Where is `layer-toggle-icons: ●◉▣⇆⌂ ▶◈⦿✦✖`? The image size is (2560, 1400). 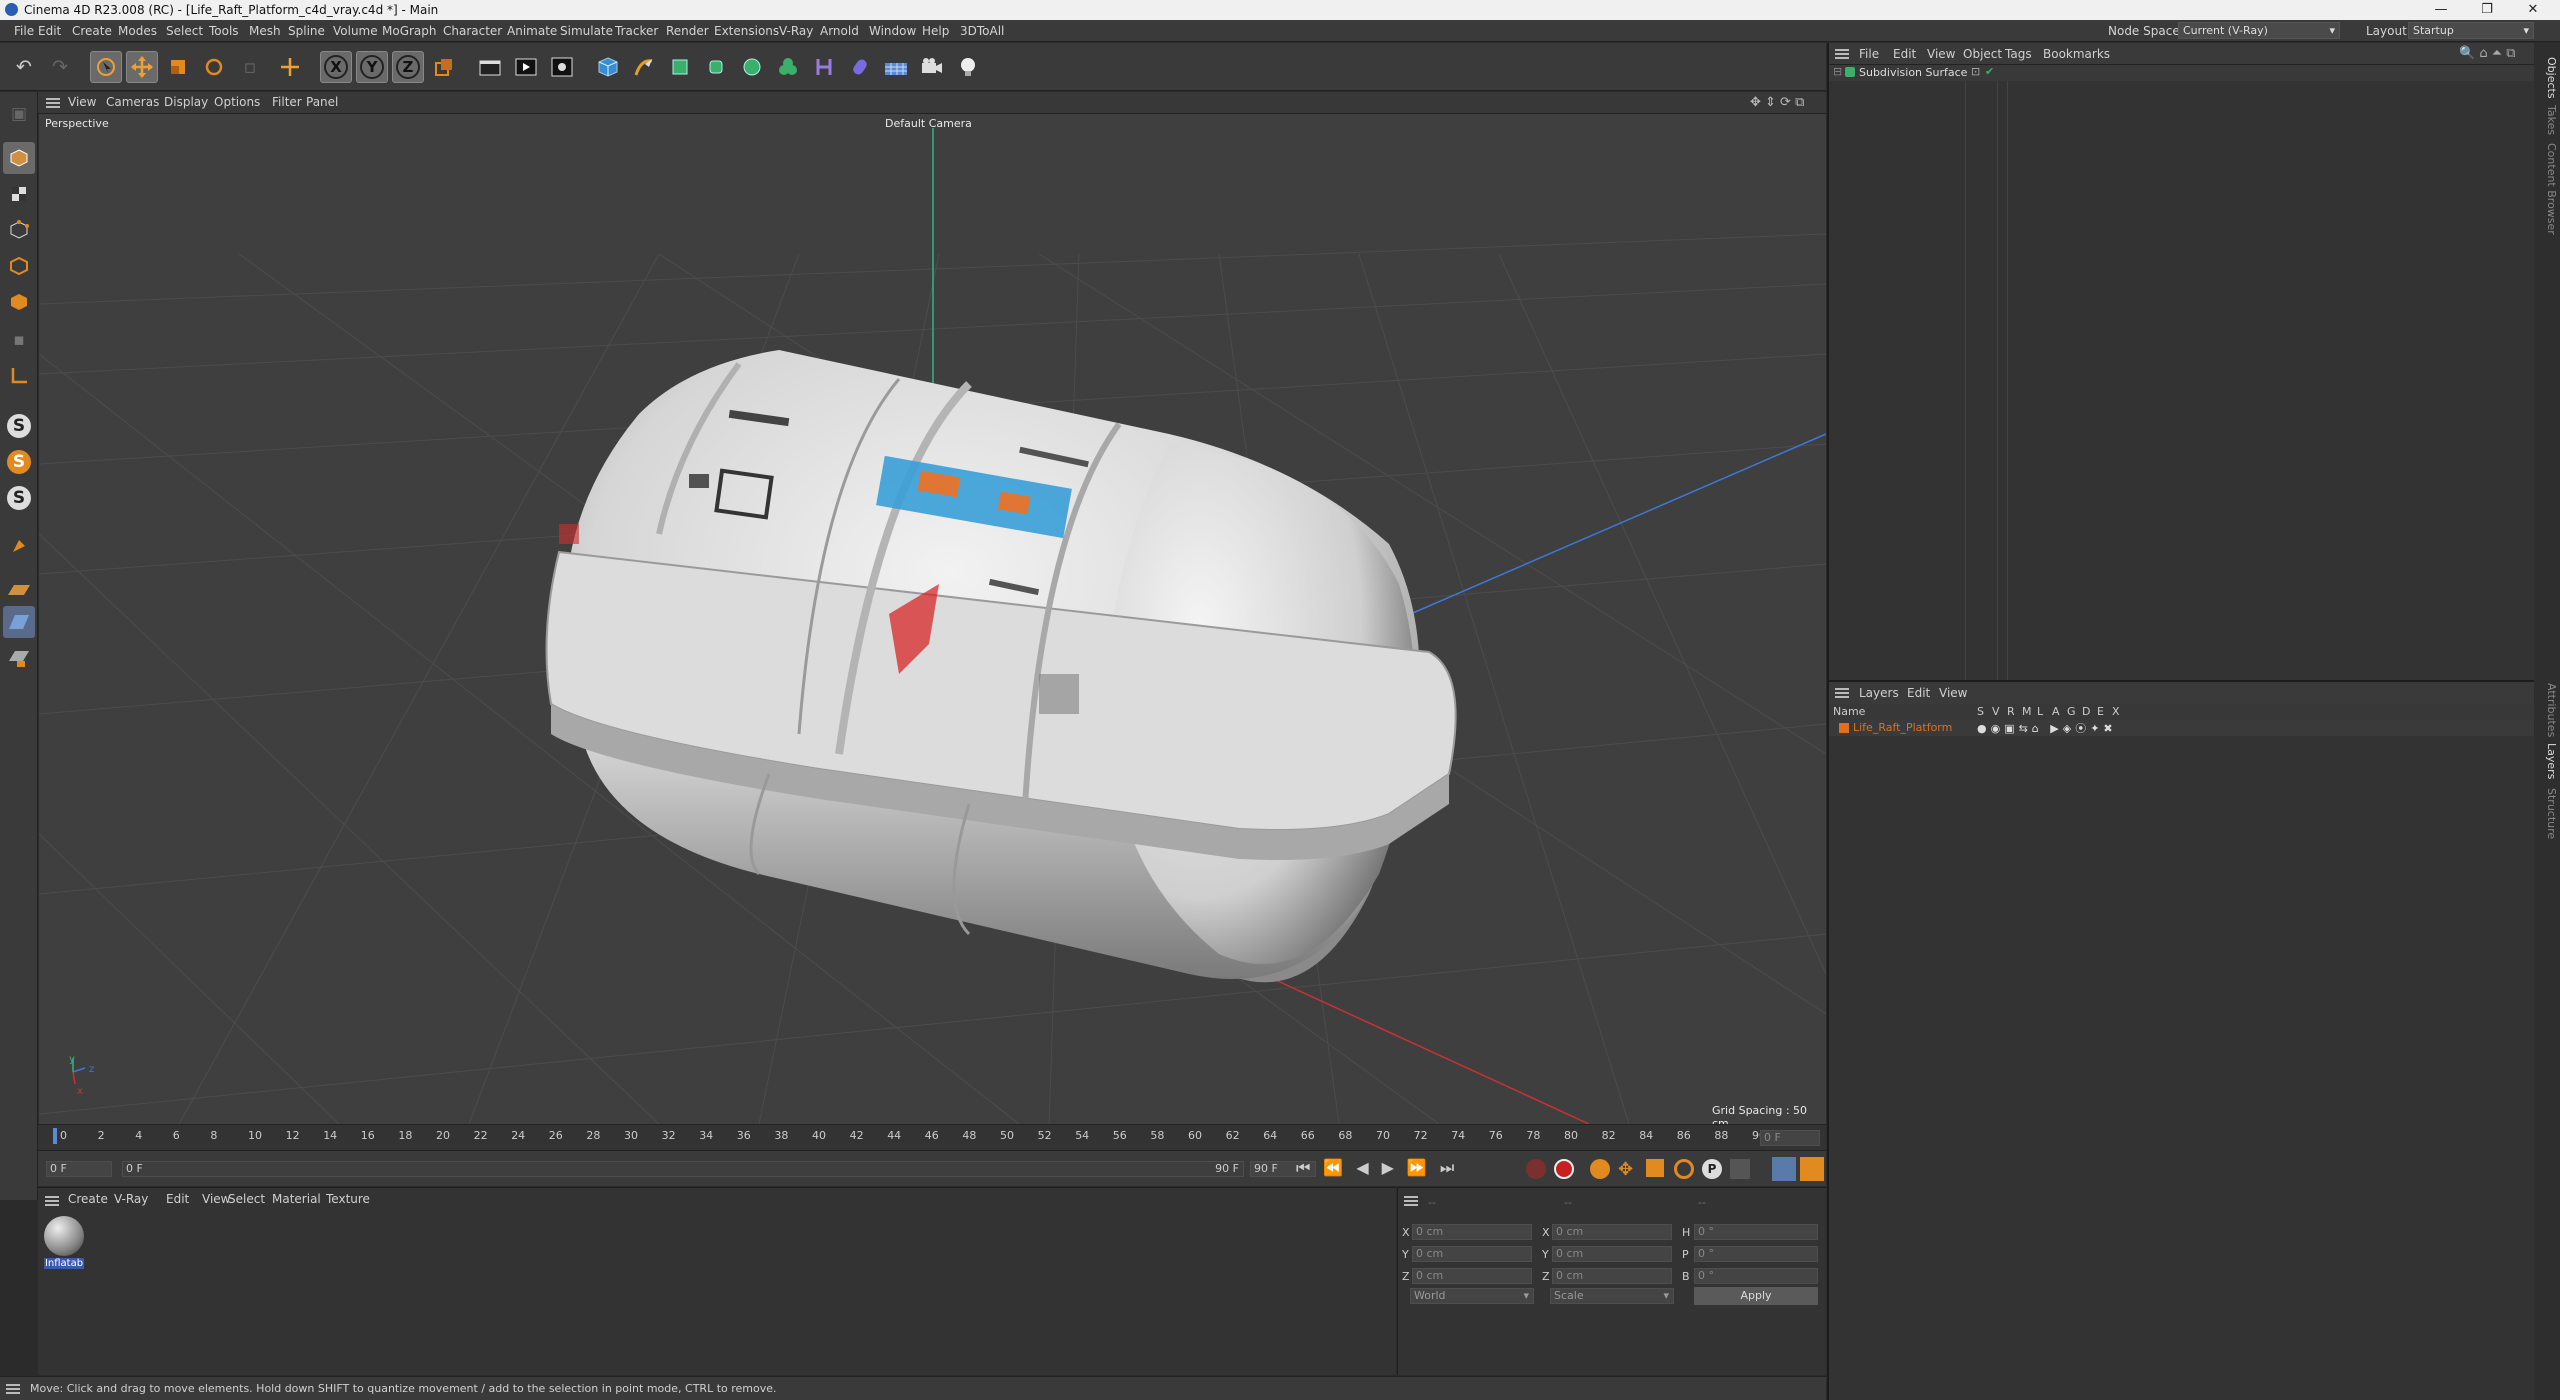 layer-toggle-icons: ●◉▣⇆⌂ ▶◈⦿✦✖ is located at coordinates (2047, 728).